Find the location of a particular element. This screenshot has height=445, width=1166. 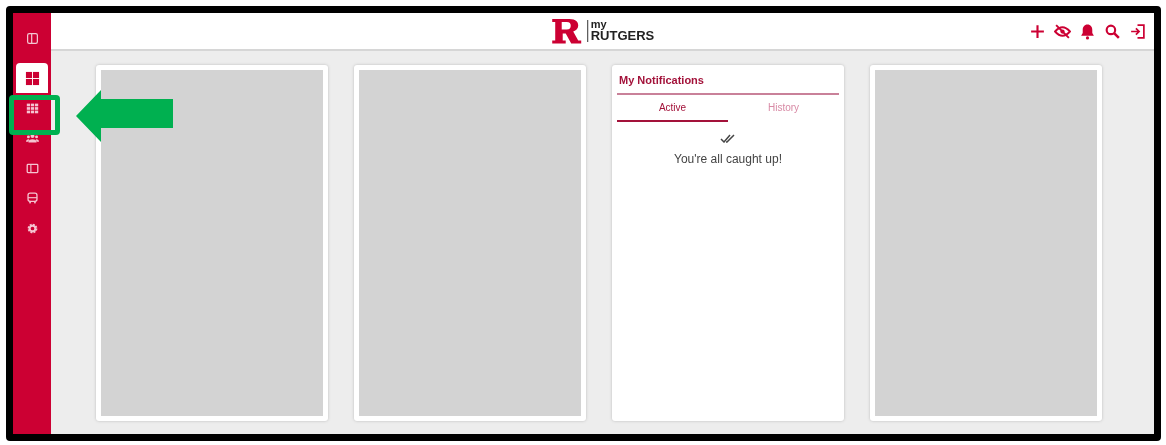

dashboard-icon is located at coordinates (32, 78).